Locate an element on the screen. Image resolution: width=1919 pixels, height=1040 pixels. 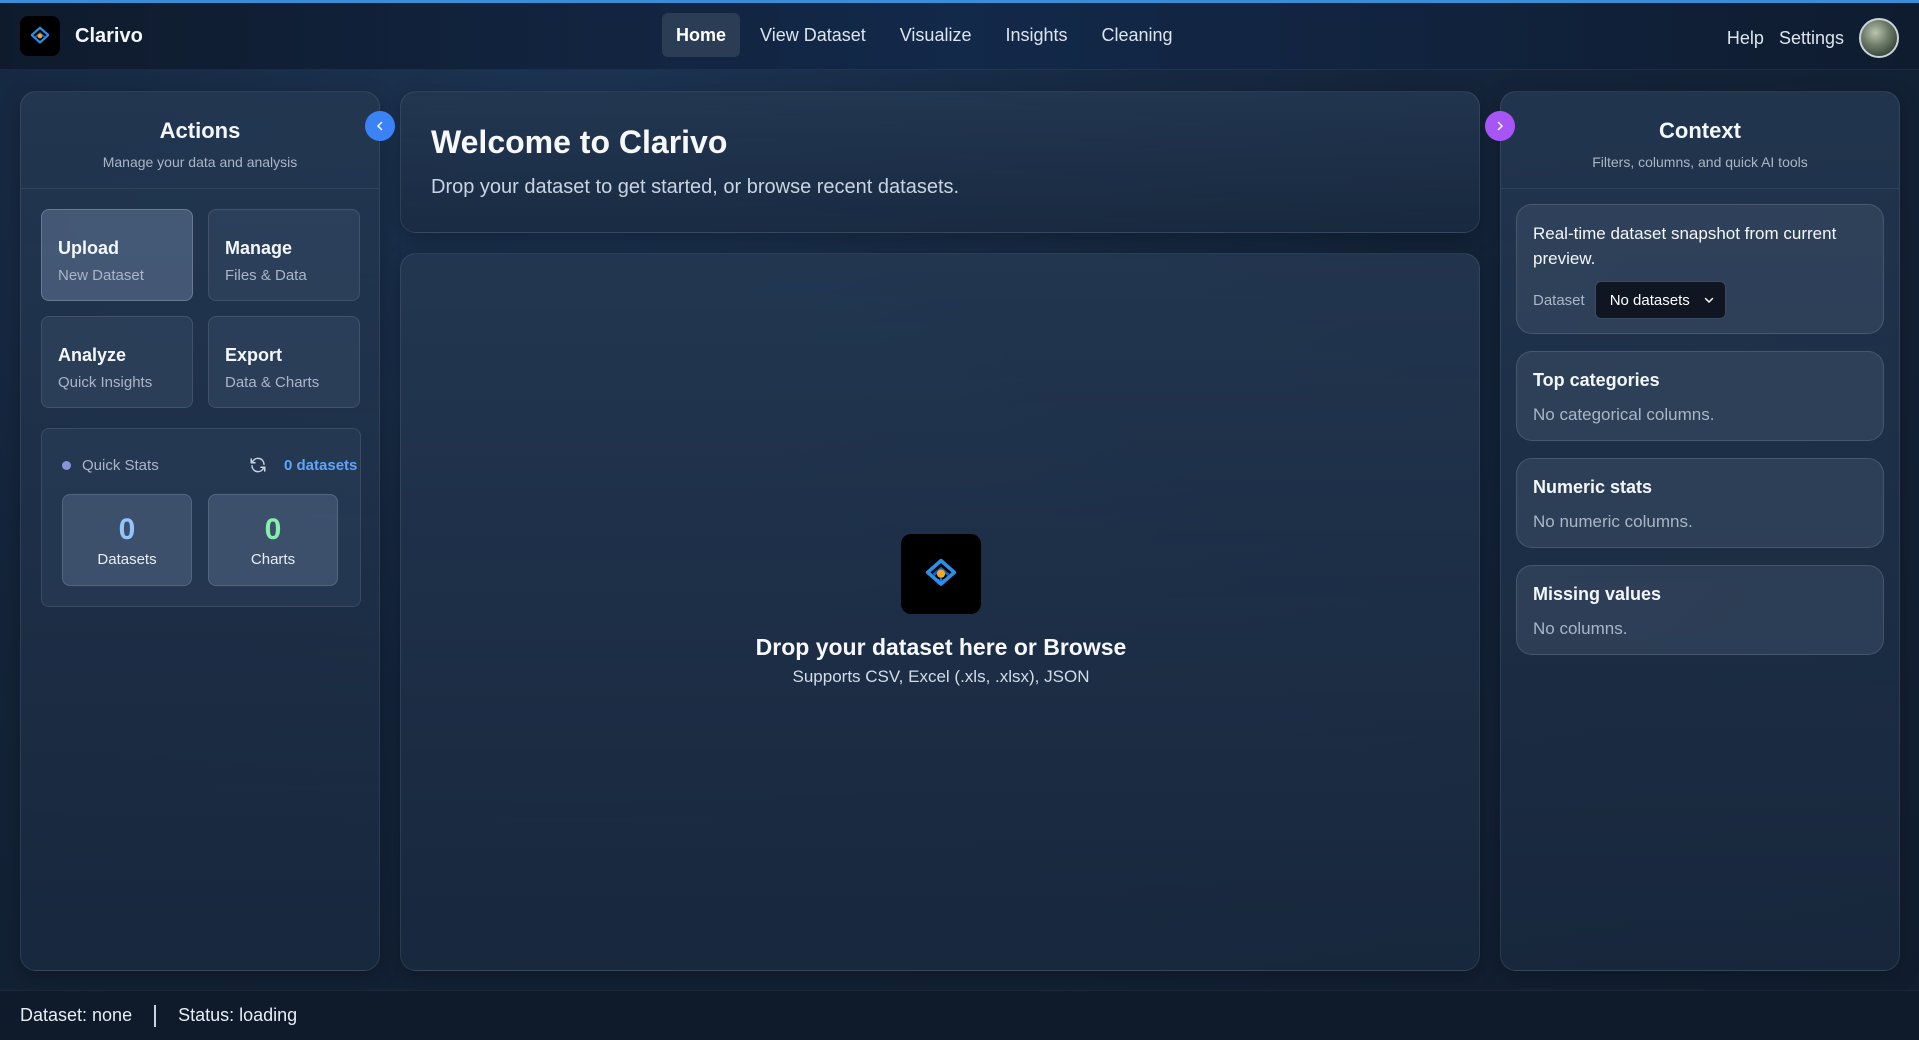
chevron-right-icon is located at coordinates (1500, 126).